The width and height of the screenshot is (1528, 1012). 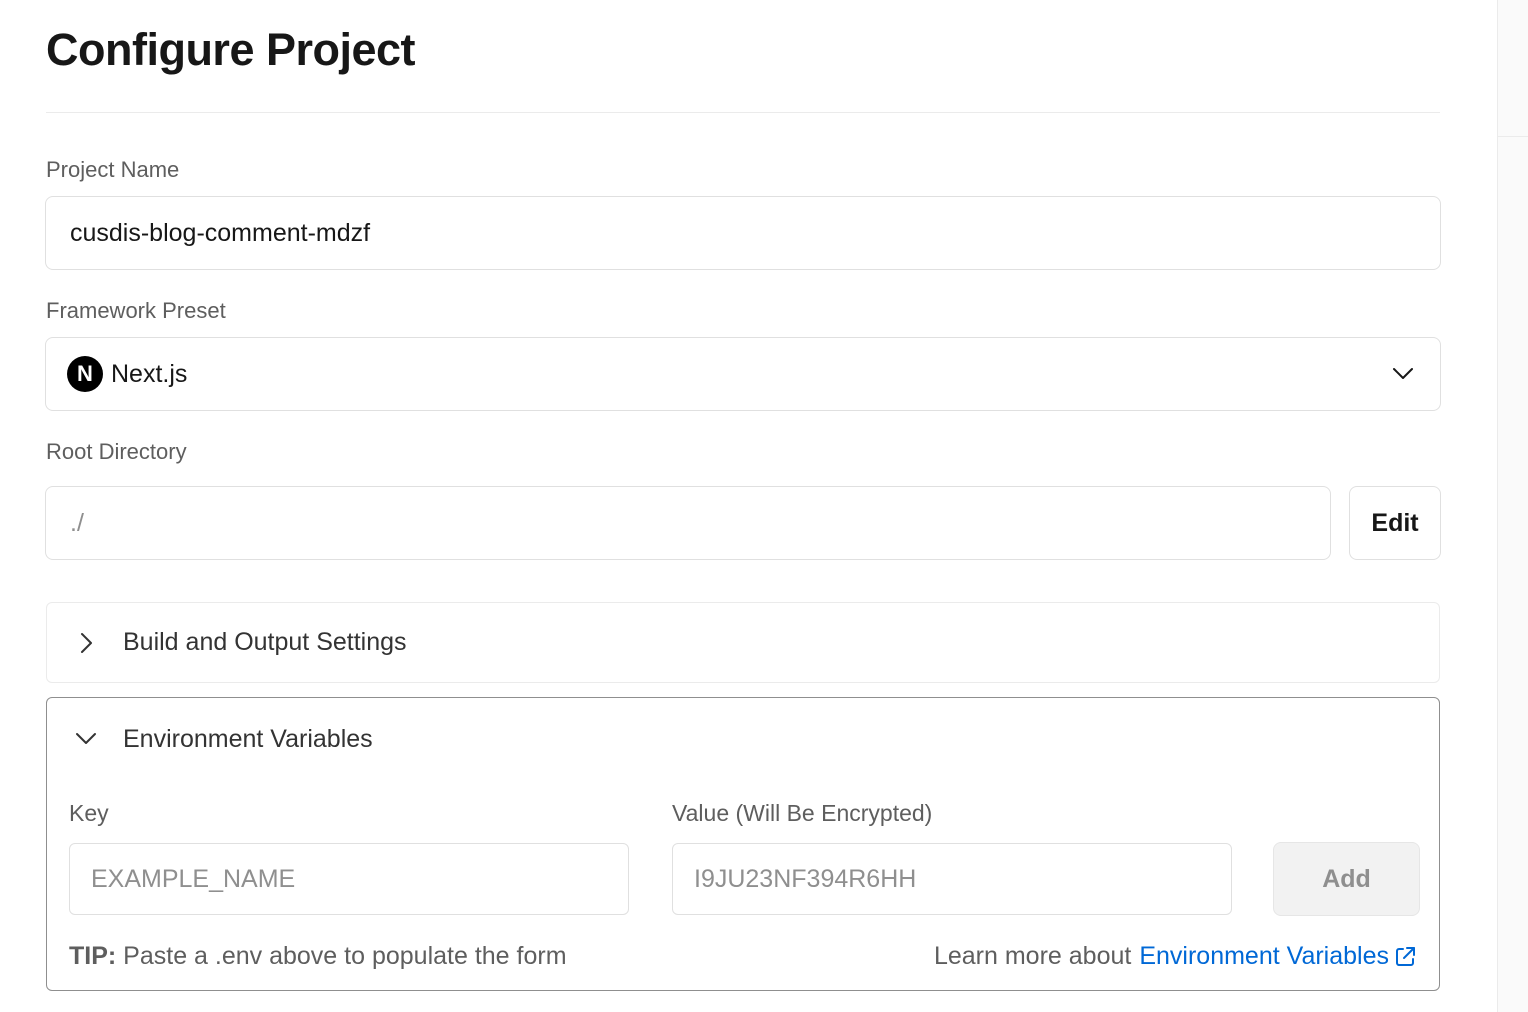 What do you see at coordinates (345, 956) in the screenshot?
I see `tip-text: Paste a .env above to populate the form` at bounding box center [345, 956].